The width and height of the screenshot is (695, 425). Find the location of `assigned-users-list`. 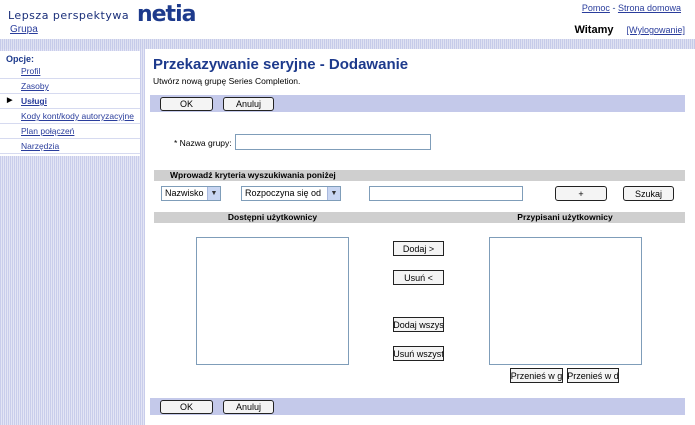

assigned-users-list is located at coordinates (565, 301).